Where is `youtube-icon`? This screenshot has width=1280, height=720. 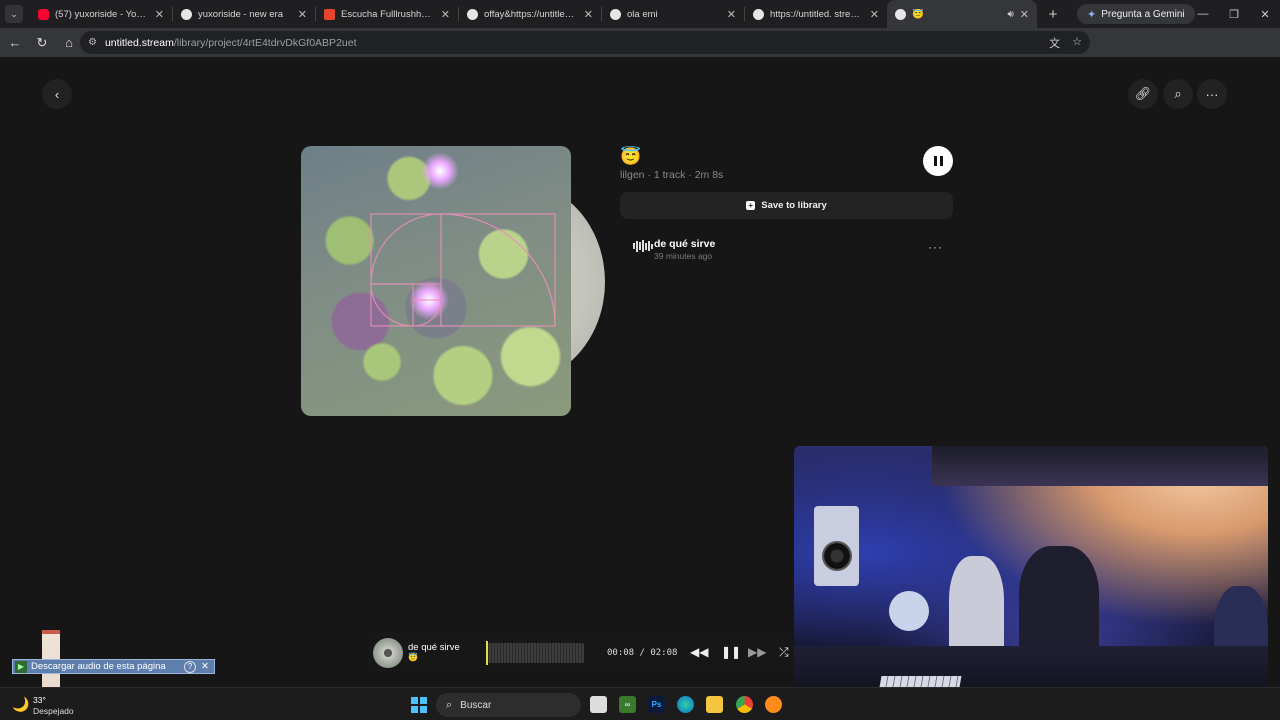
youtube-icon is located at coordinates (43, 14).